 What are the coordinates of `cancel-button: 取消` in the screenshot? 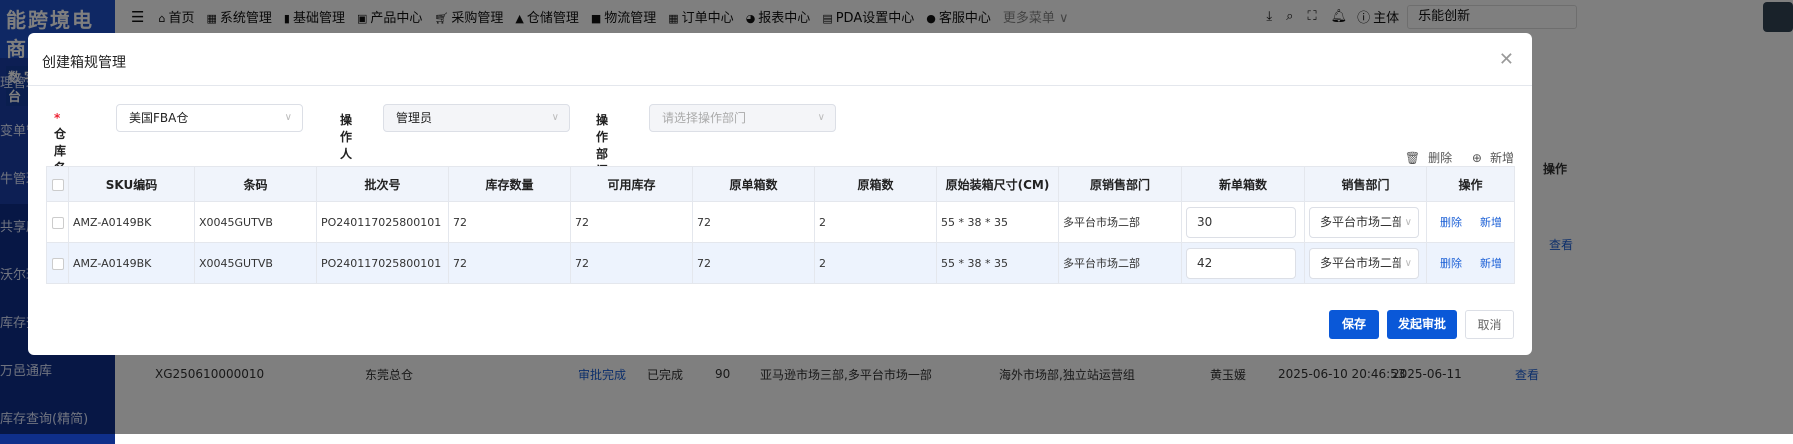 It's located at (1489, 324).